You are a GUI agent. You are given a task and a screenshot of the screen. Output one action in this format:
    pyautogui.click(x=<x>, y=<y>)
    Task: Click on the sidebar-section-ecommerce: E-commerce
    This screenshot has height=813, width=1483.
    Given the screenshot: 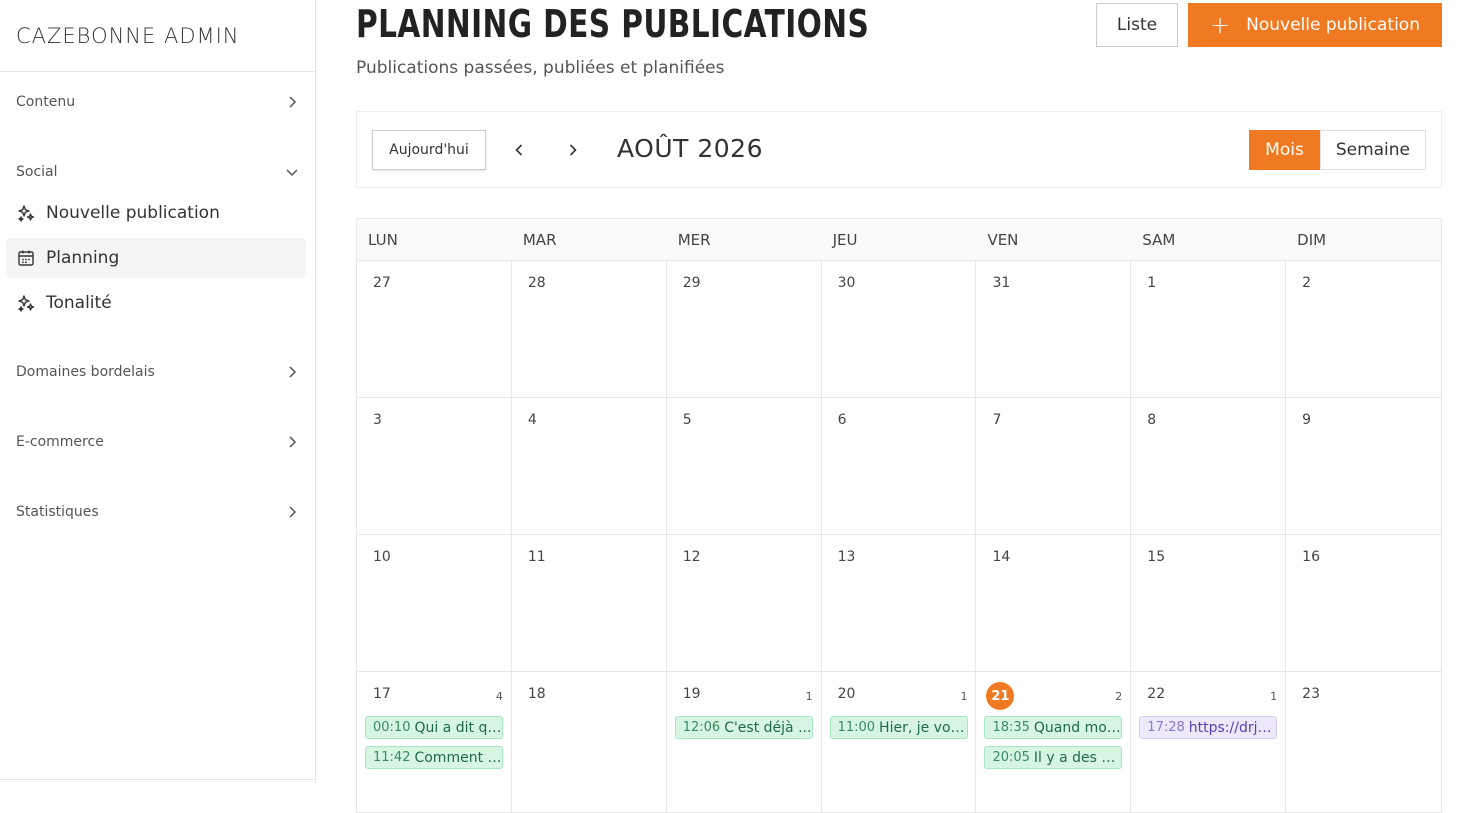 What is the action you would take?
    pyautogui.click(x=158, y=442)
    